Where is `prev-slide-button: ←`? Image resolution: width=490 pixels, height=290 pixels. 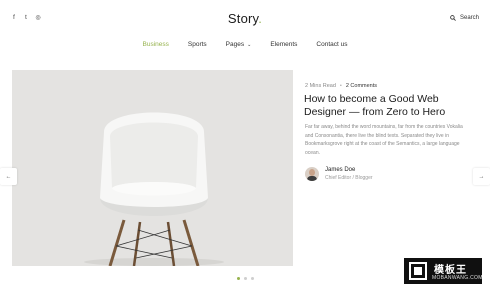
prev-slide-button: ← is located at coordinates (8, 176).